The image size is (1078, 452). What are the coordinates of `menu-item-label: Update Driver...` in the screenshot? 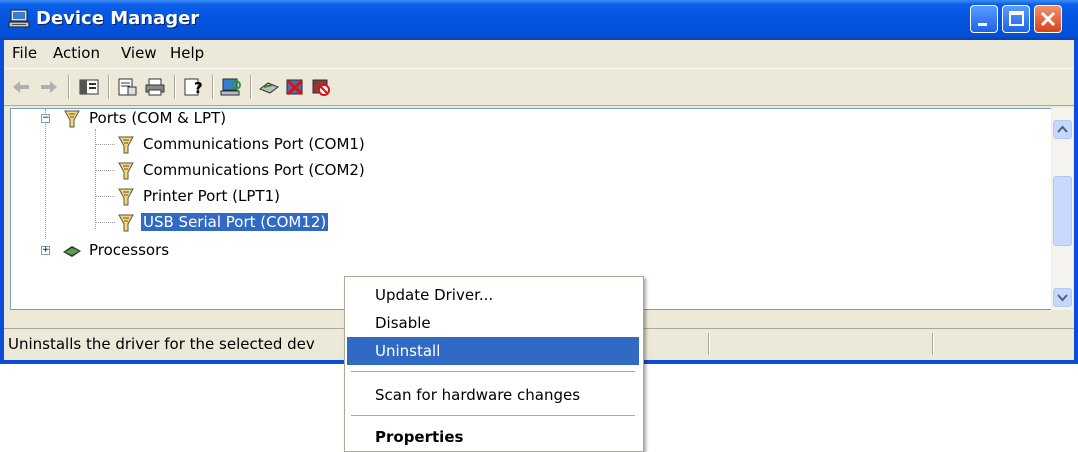 It's located at (434, 295).